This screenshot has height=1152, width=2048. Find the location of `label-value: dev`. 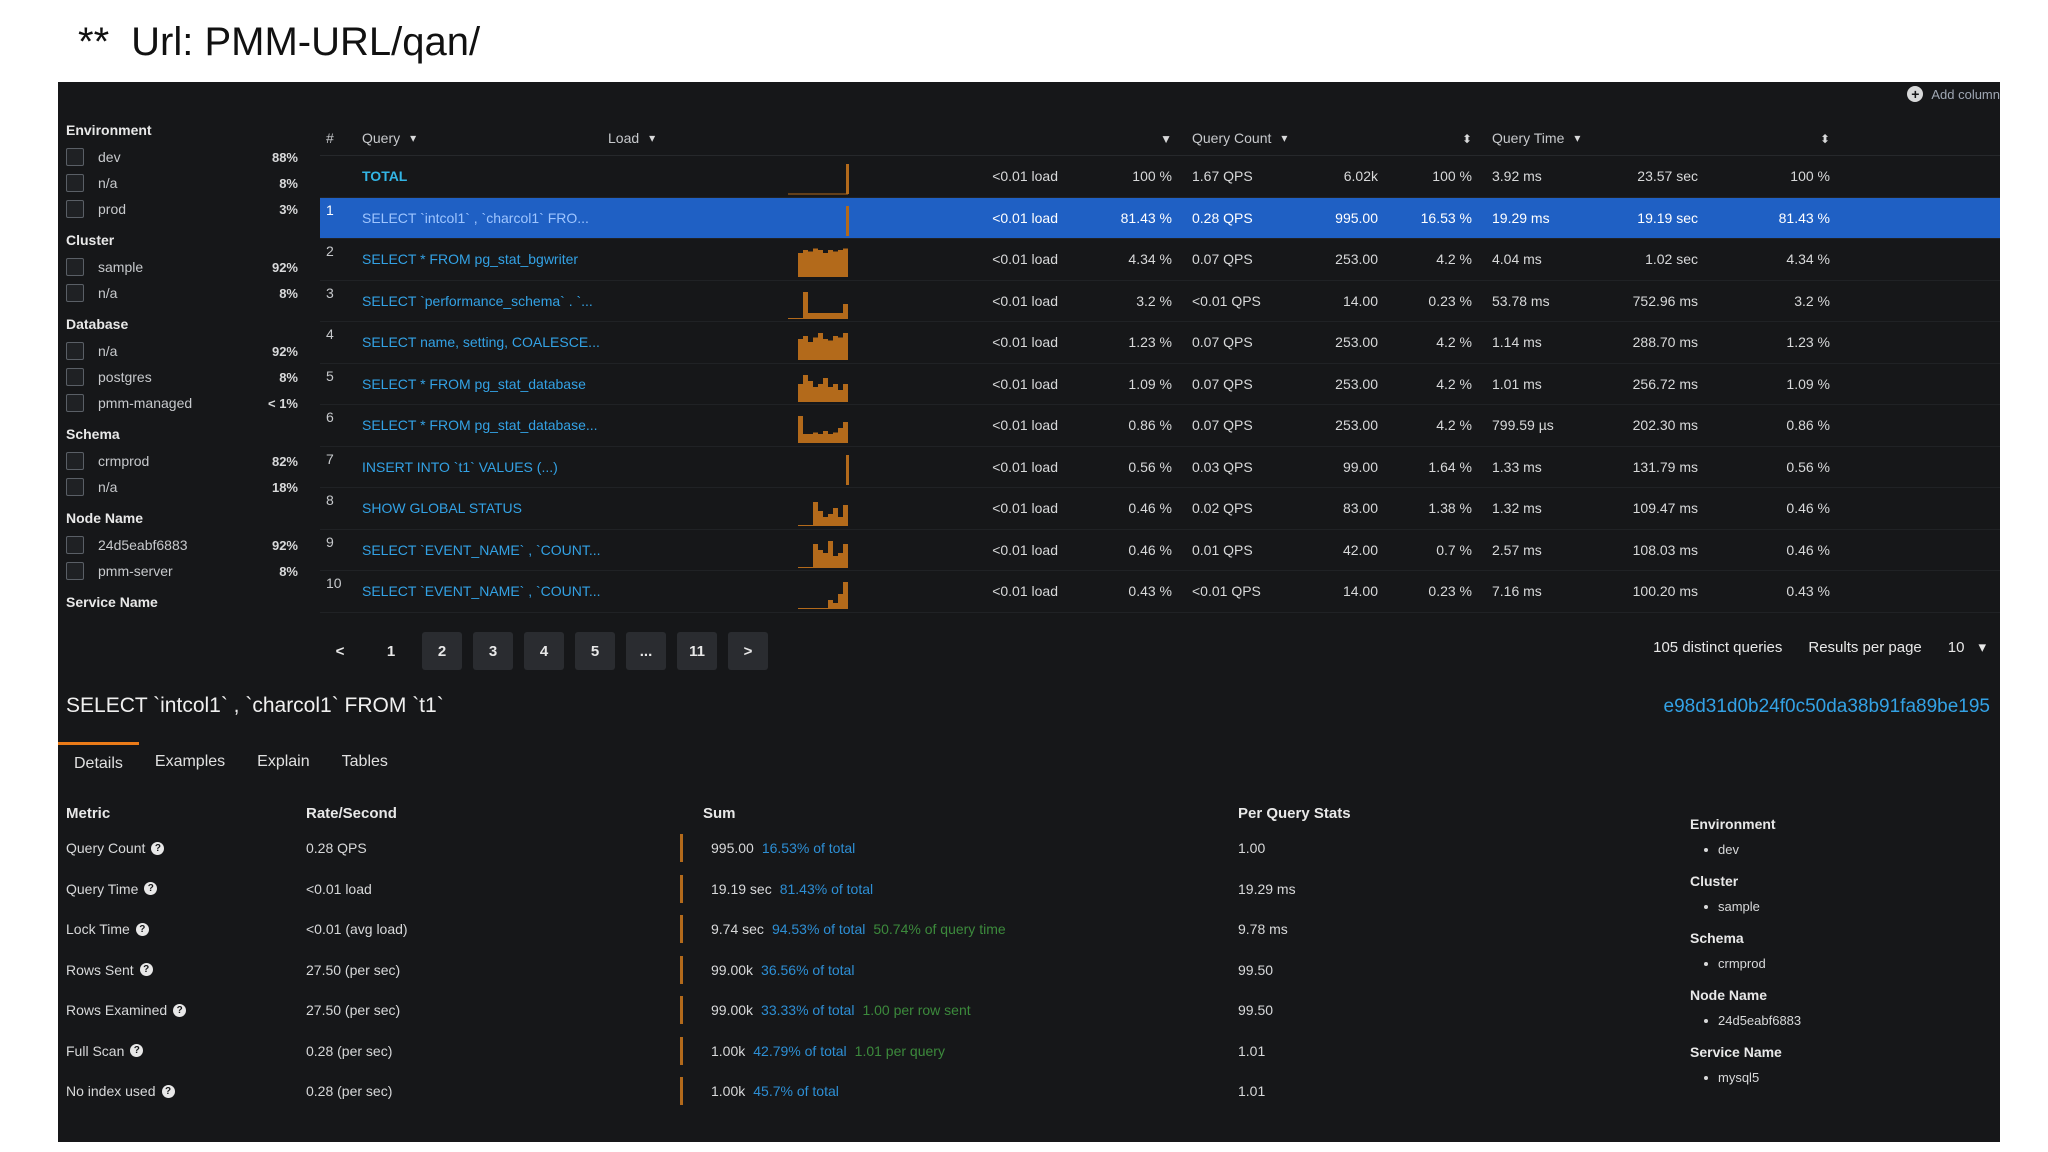

label-value: dev is located at coordinates (1847, 849).